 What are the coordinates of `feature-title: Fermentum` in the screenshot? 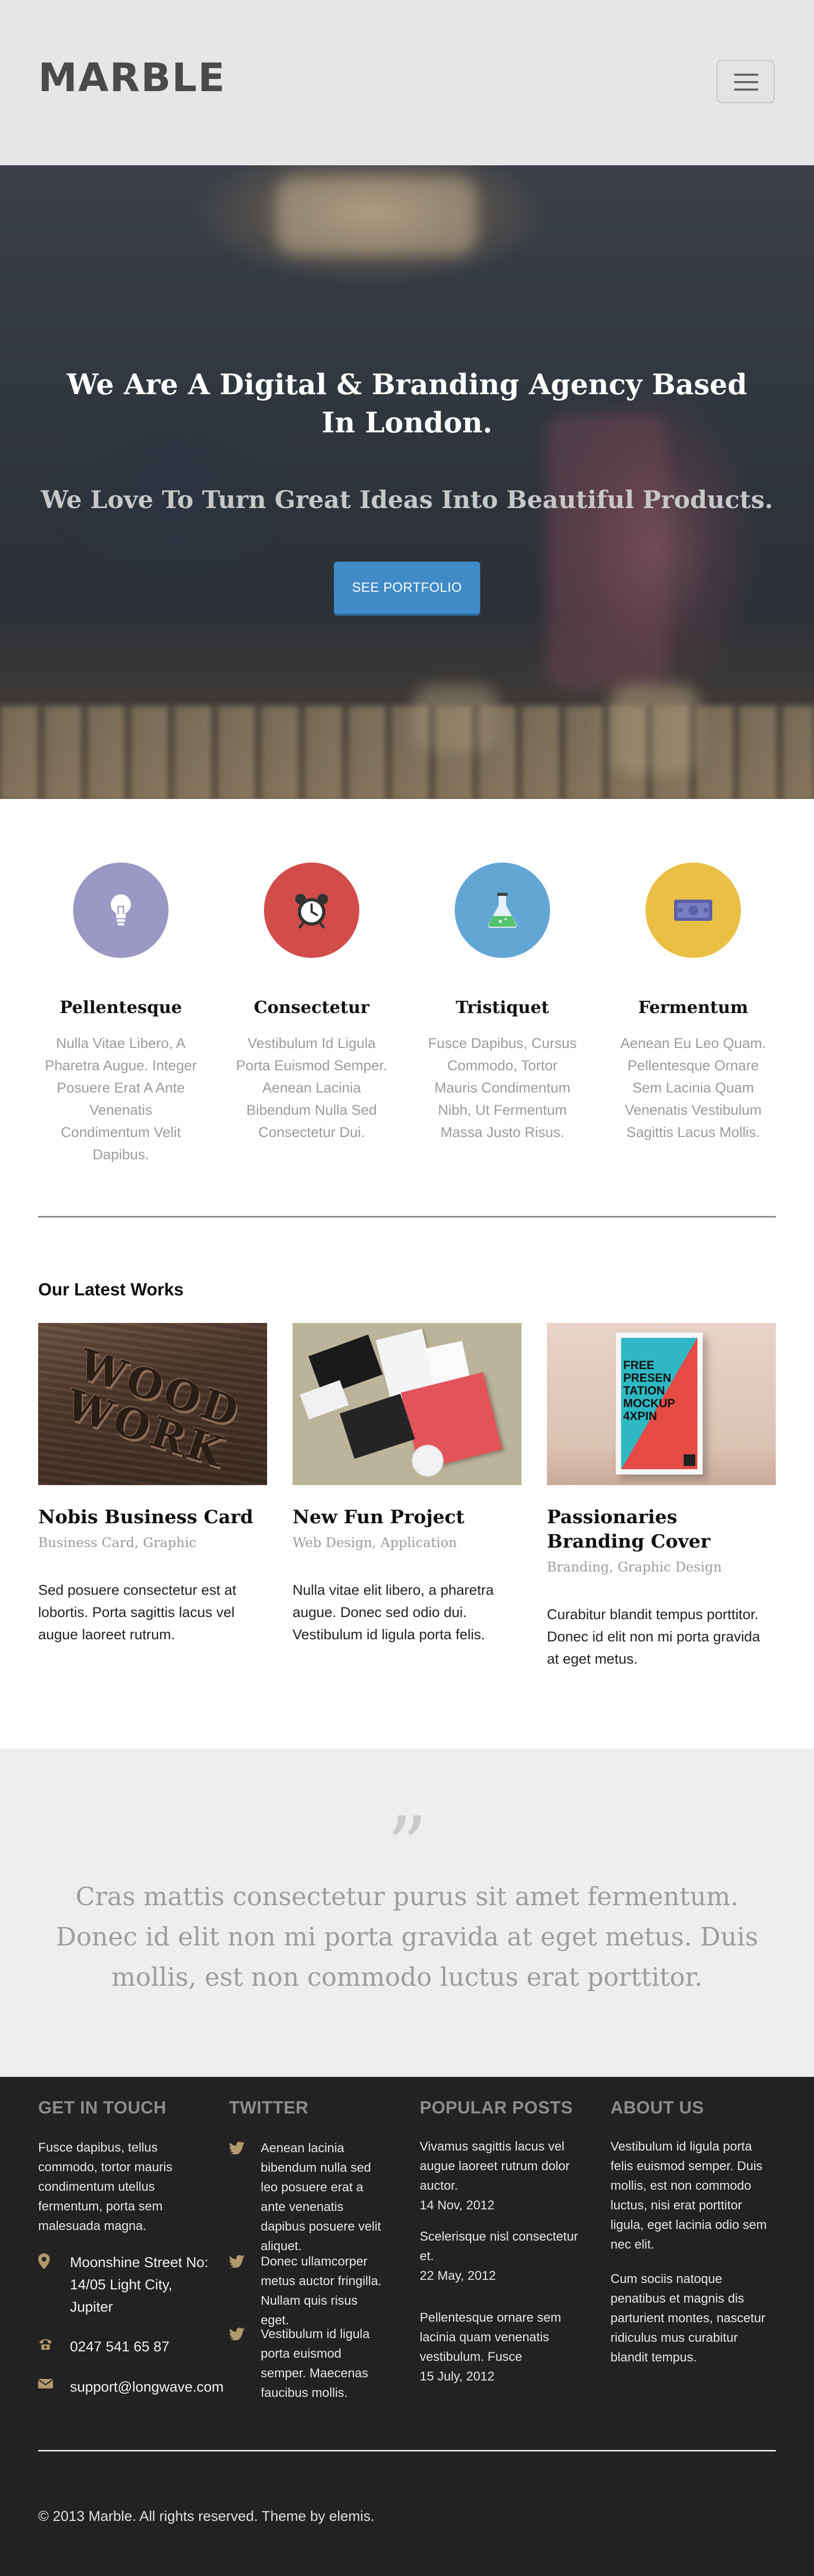 It's located at (693, 1007).